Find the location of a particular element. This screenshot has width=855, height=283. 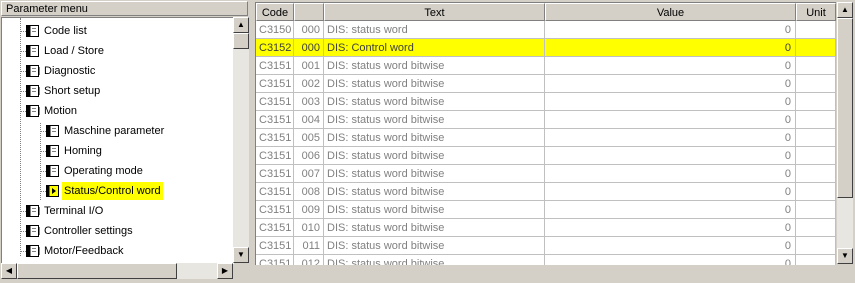

tree-horizontal-scrollbar: ◀ ▶ is located at coordinates (117, 271).